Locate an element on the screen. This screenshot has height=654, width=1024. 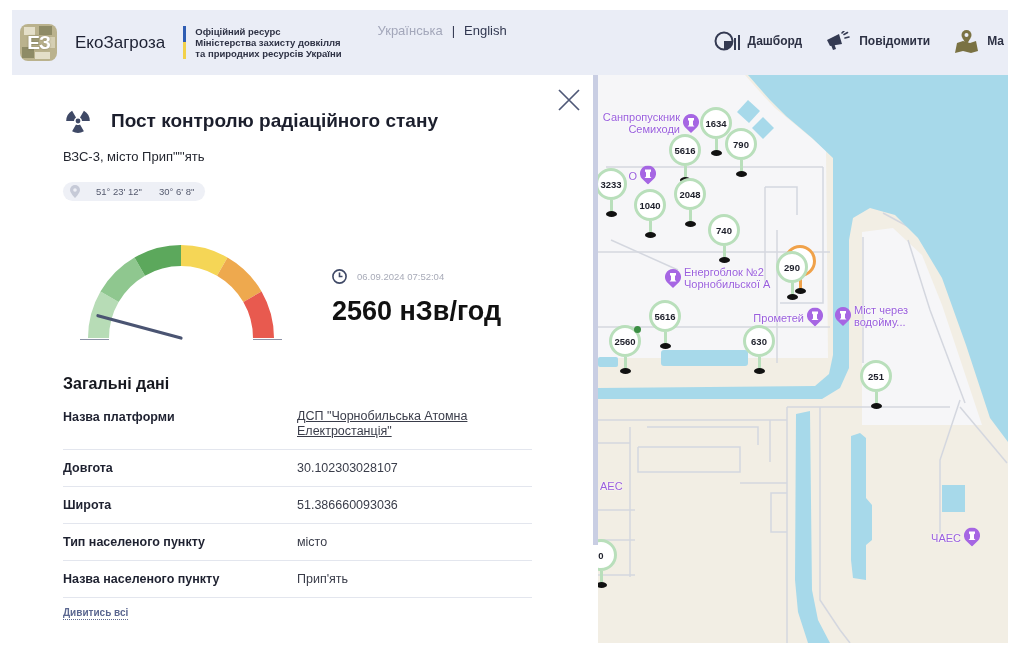
pin-reading: 0 is located at coordinates (607, 555).